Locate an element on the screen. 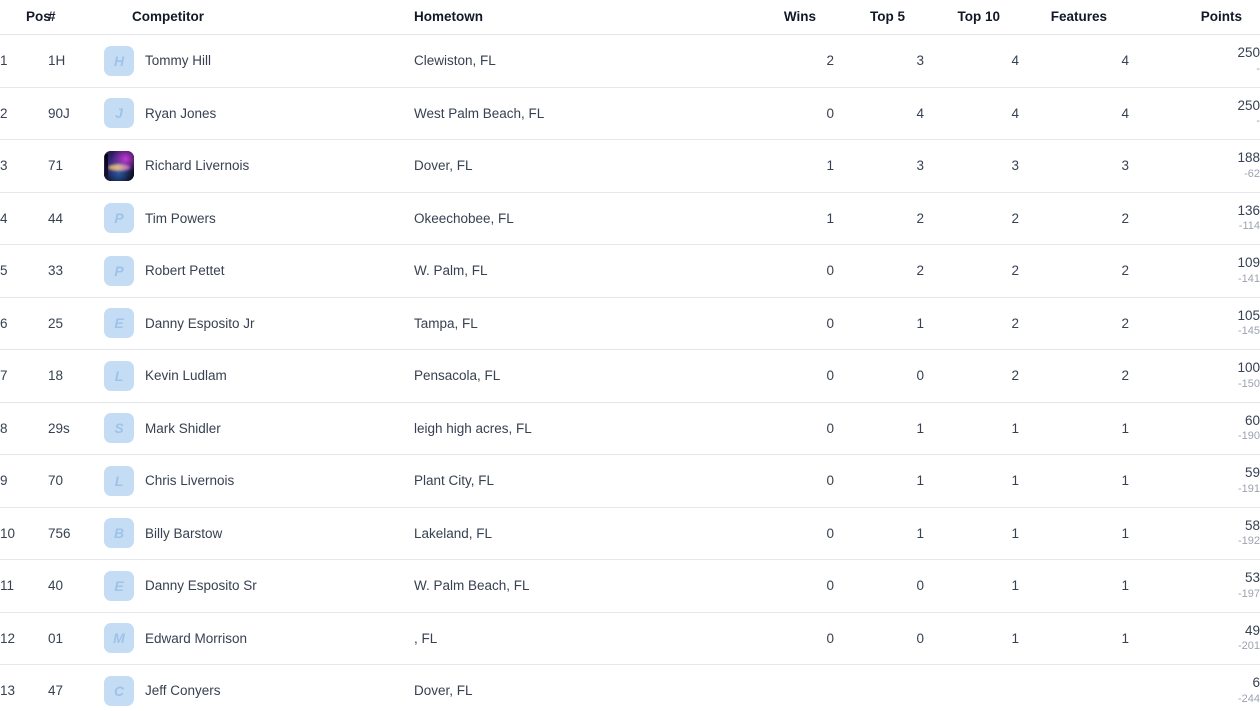 The height and width of the screenshot is (711, 1260). avatar: H is located at coordinates (119, 60).